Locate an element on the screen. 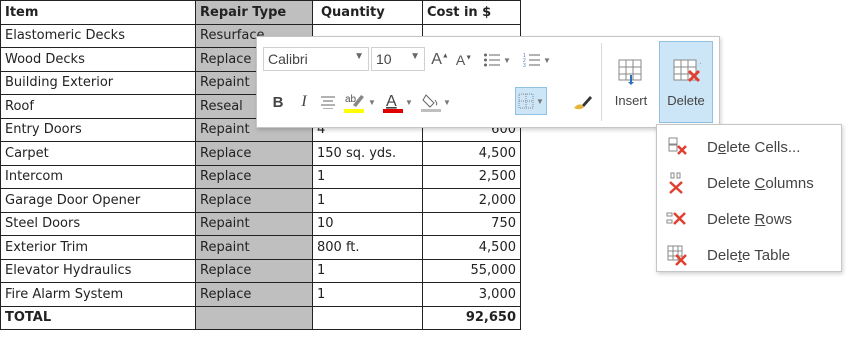  table-total-row: TOTAL 92,650 is located at coordinates (260, 317).